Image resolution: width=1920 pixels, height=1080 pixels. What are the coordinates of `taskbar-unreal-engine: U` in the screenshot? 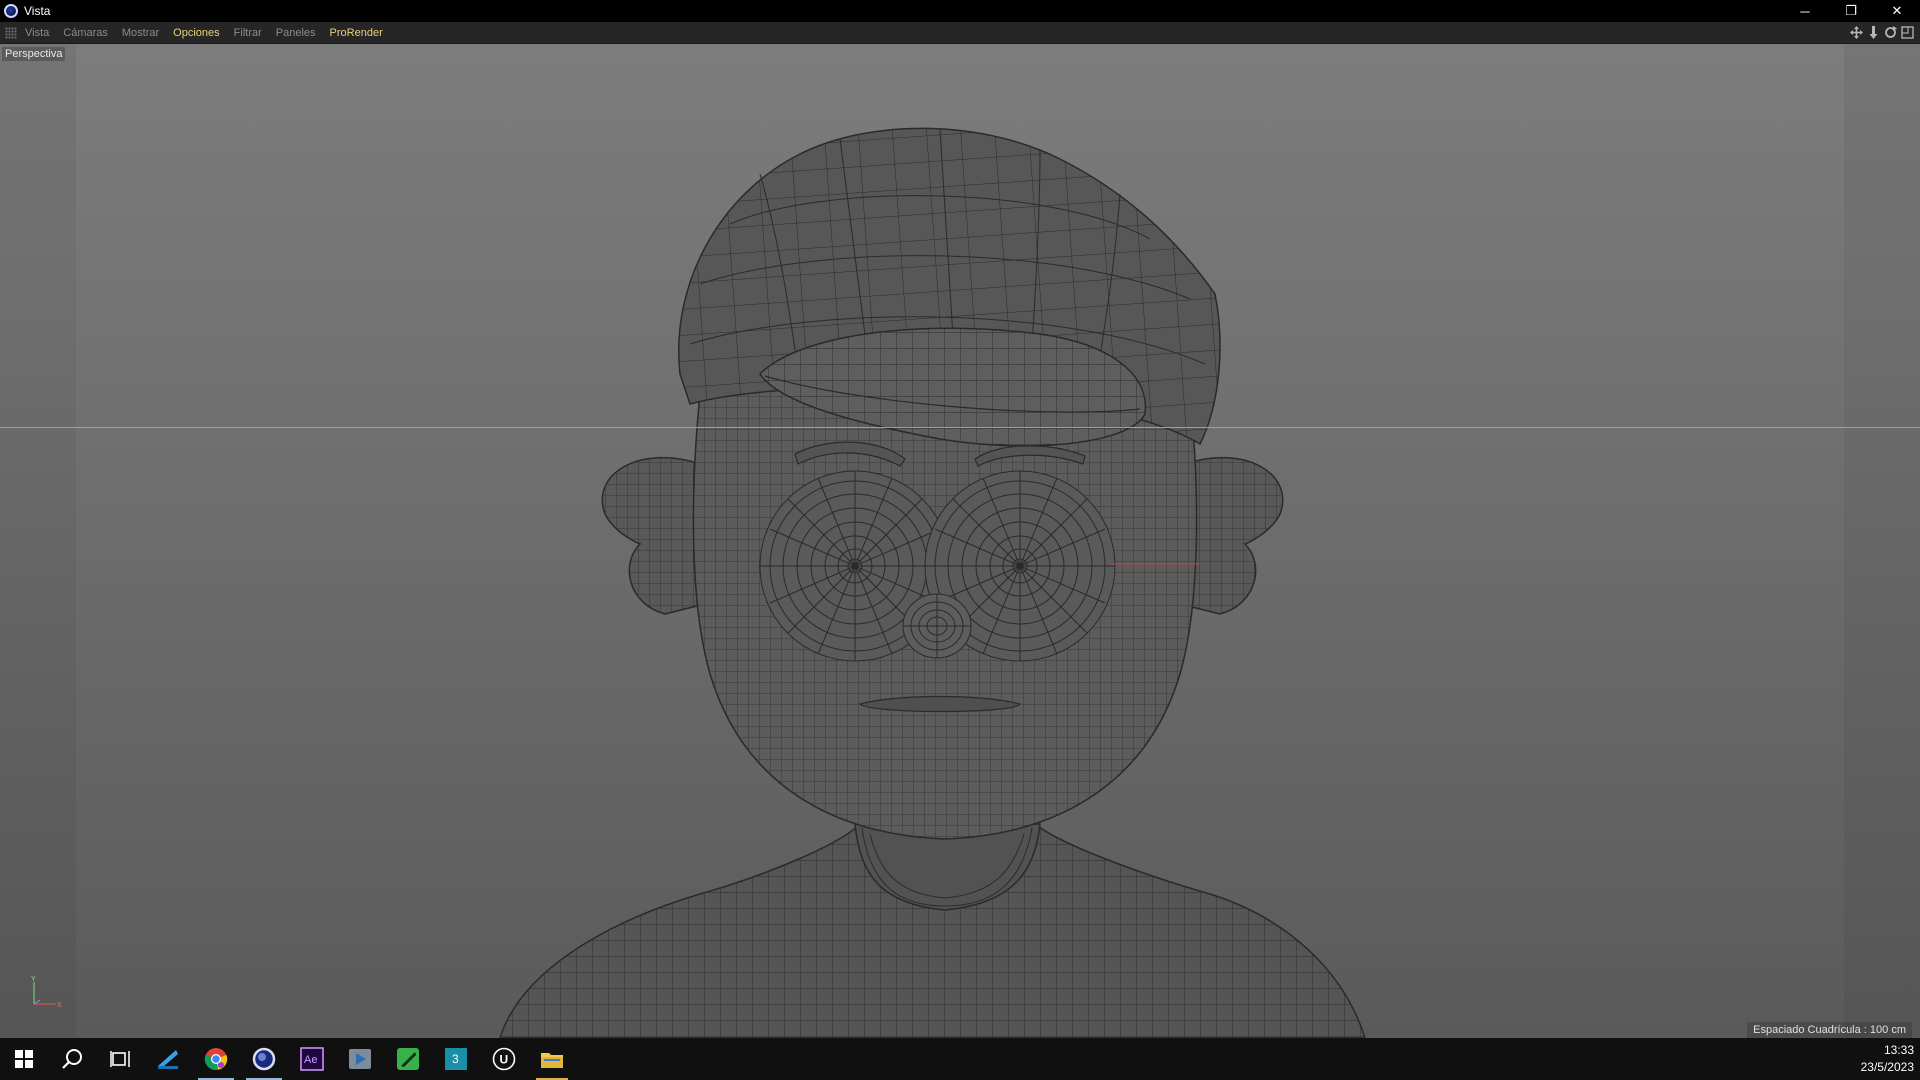 It's located at (504, 1059).